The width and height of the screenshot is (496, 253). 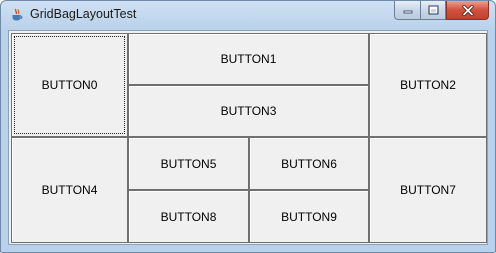 What do you see at coordinates (69, 190) in the screenshot?
I see `button-4: BUTTON4` at bounding box center [69, 190].